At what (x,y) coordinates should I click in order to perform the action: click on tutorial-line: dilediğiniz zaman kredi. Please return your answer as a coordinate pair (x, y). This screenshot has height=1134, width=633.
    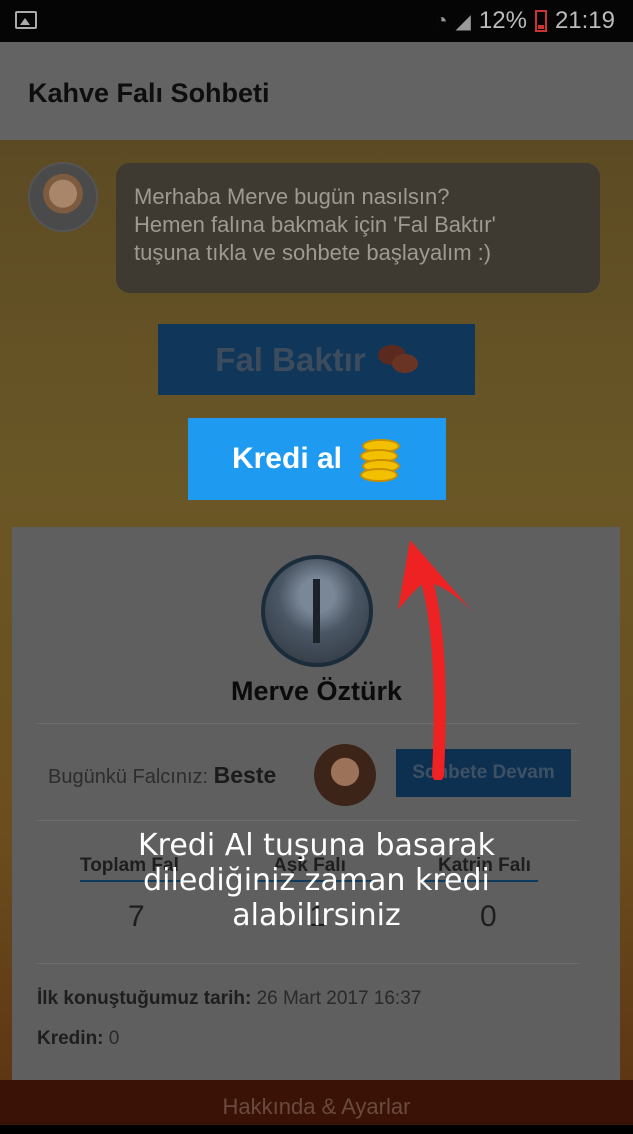
    Looking at the image, I should click on (316, 880).